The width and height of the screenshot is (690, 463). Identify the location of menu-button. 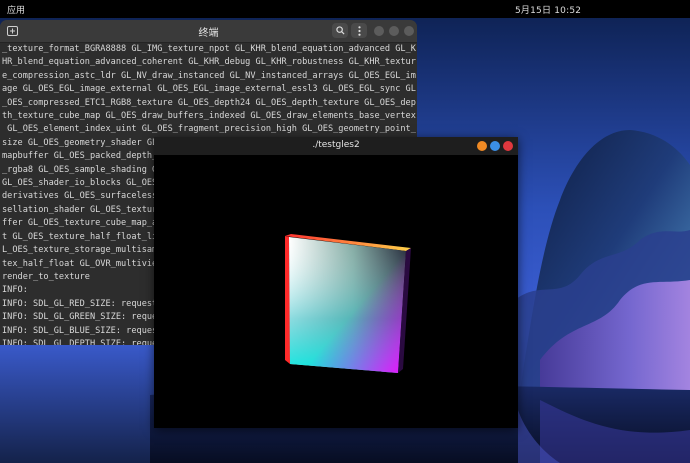
(359, 30).